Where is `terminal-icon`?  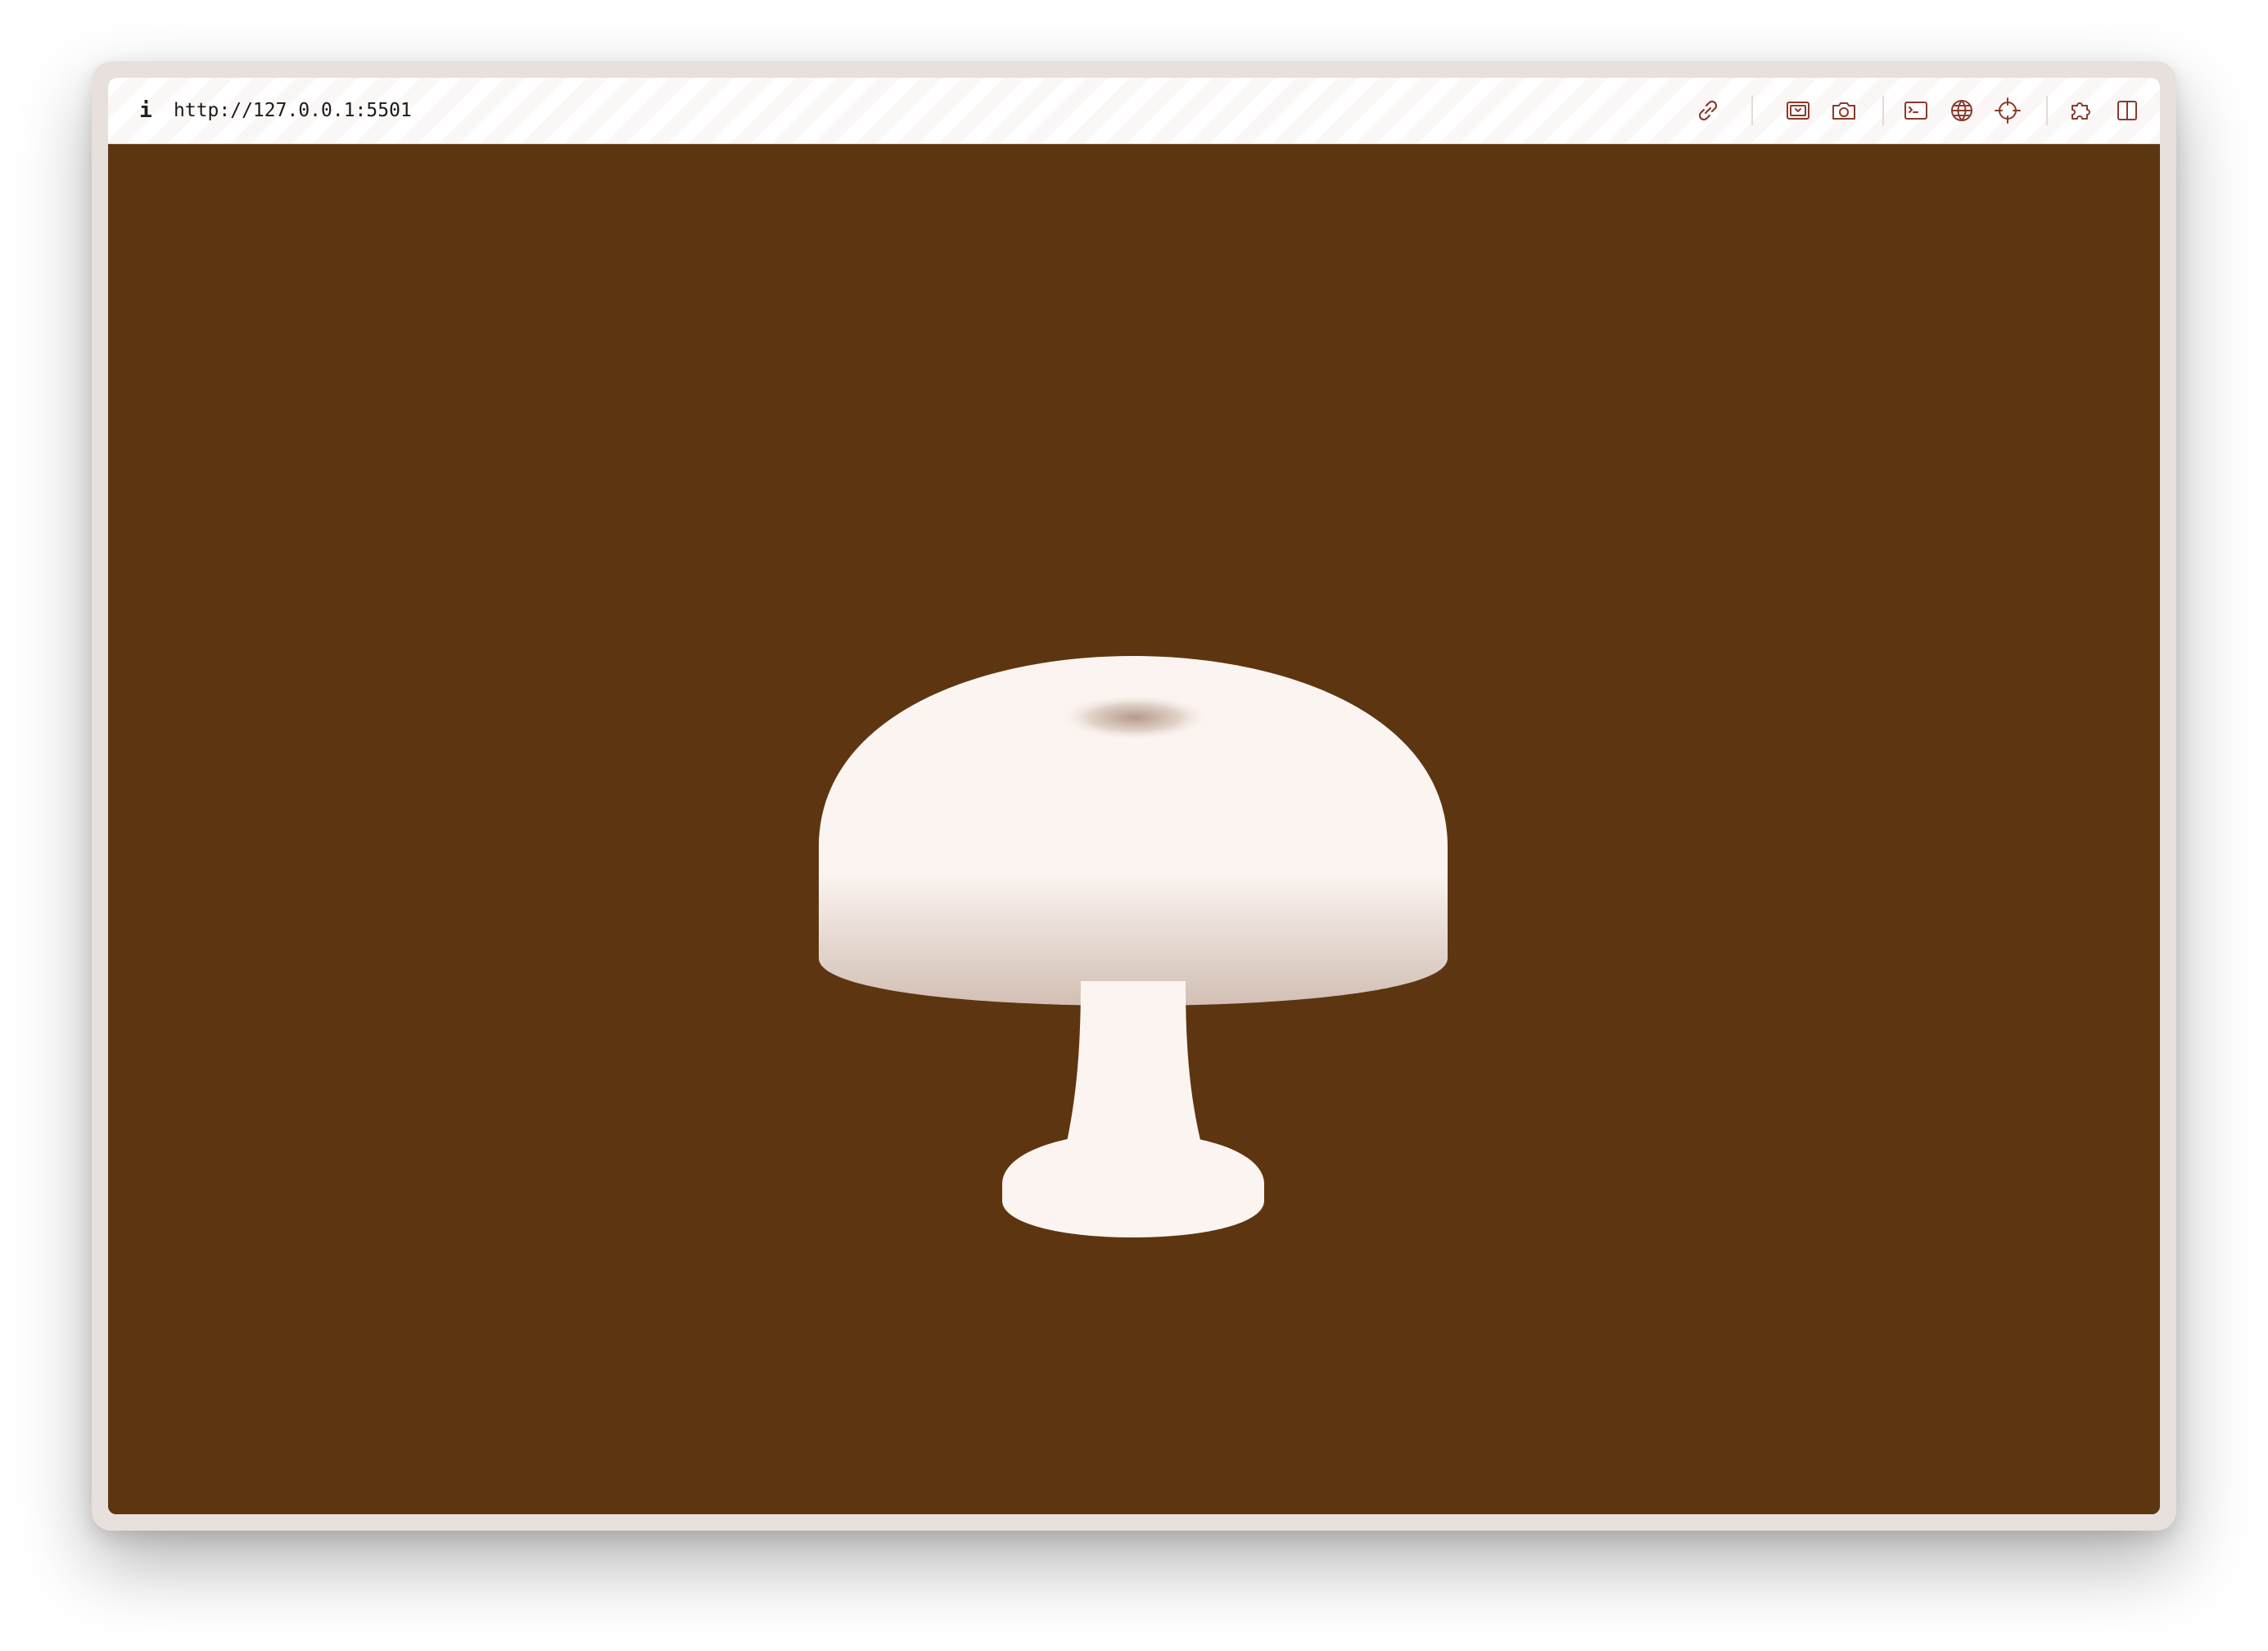 terminal-icon is located at coordinates (1916, 110).